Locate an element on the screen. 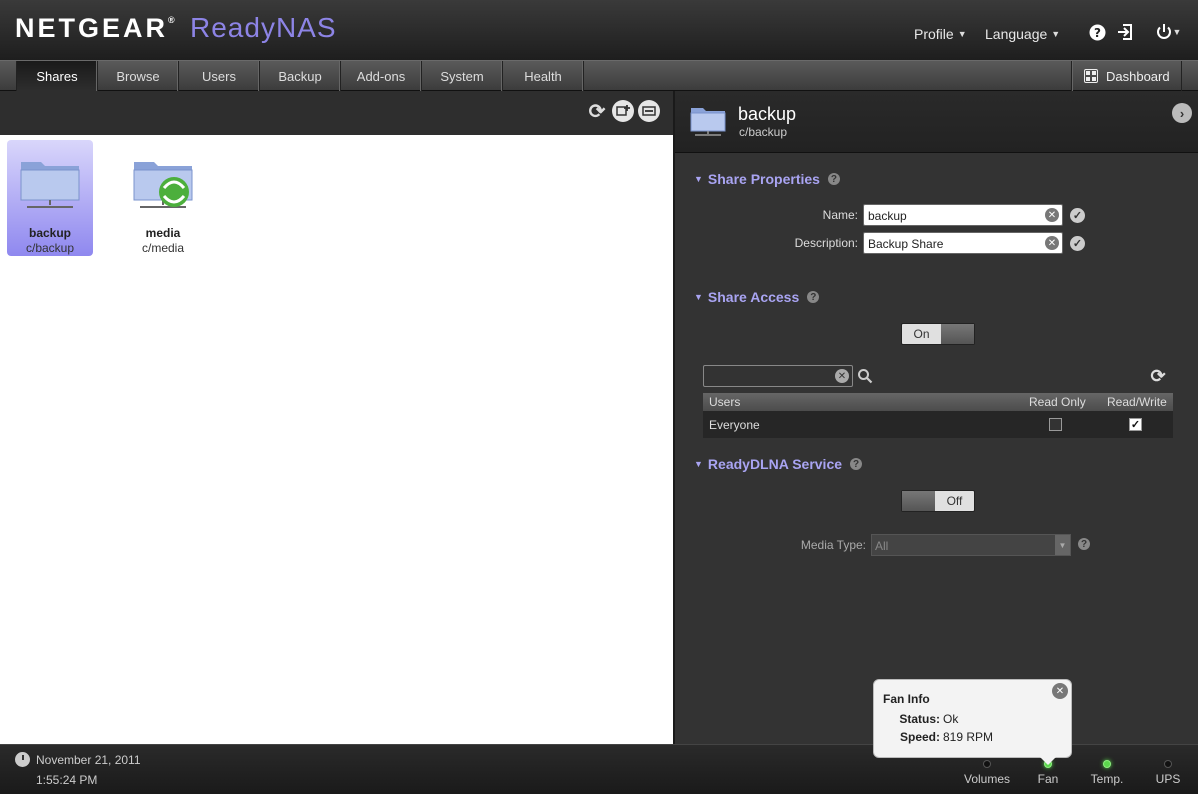 The image size is (1198, 794). dashboard-label: Dashboard is located at coordinates (1138, 76).